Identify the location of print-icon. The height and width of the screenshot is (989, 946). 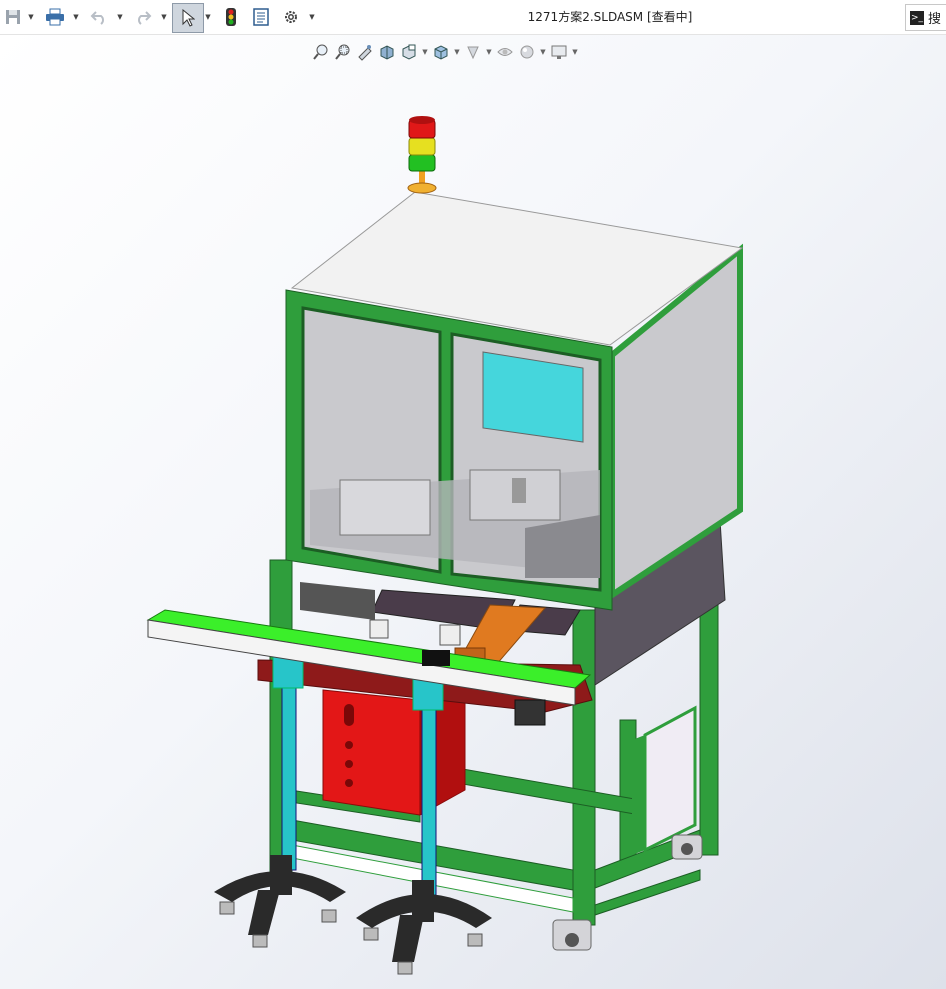
(55, 17).